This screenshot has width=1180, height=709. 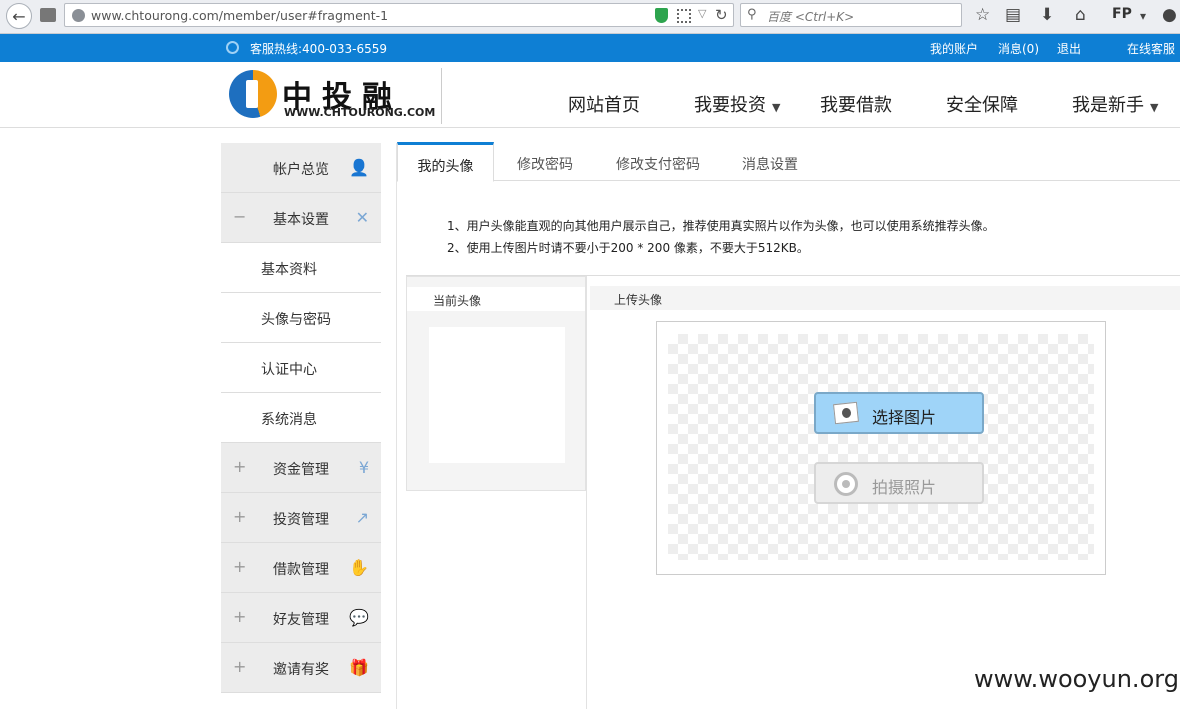 I want to click on site-topbar: 客服热线:400-033-6559 我的账户 消息(0) 退出 在线客服, so click(x=590, y=48).